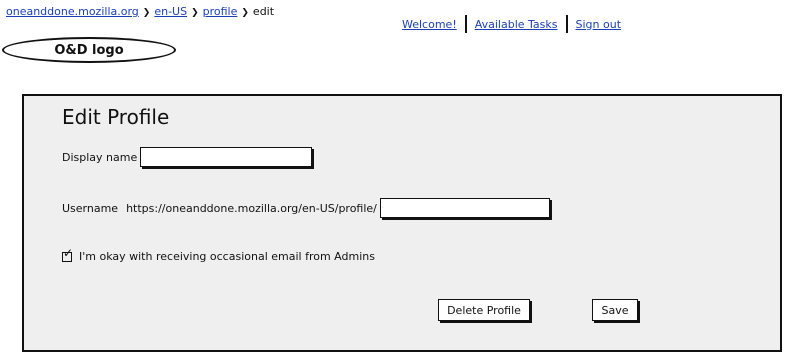  Describe the element at coordinates (429, 24) in the screenshot. I see `welcome-link: Welcome!` at that location.